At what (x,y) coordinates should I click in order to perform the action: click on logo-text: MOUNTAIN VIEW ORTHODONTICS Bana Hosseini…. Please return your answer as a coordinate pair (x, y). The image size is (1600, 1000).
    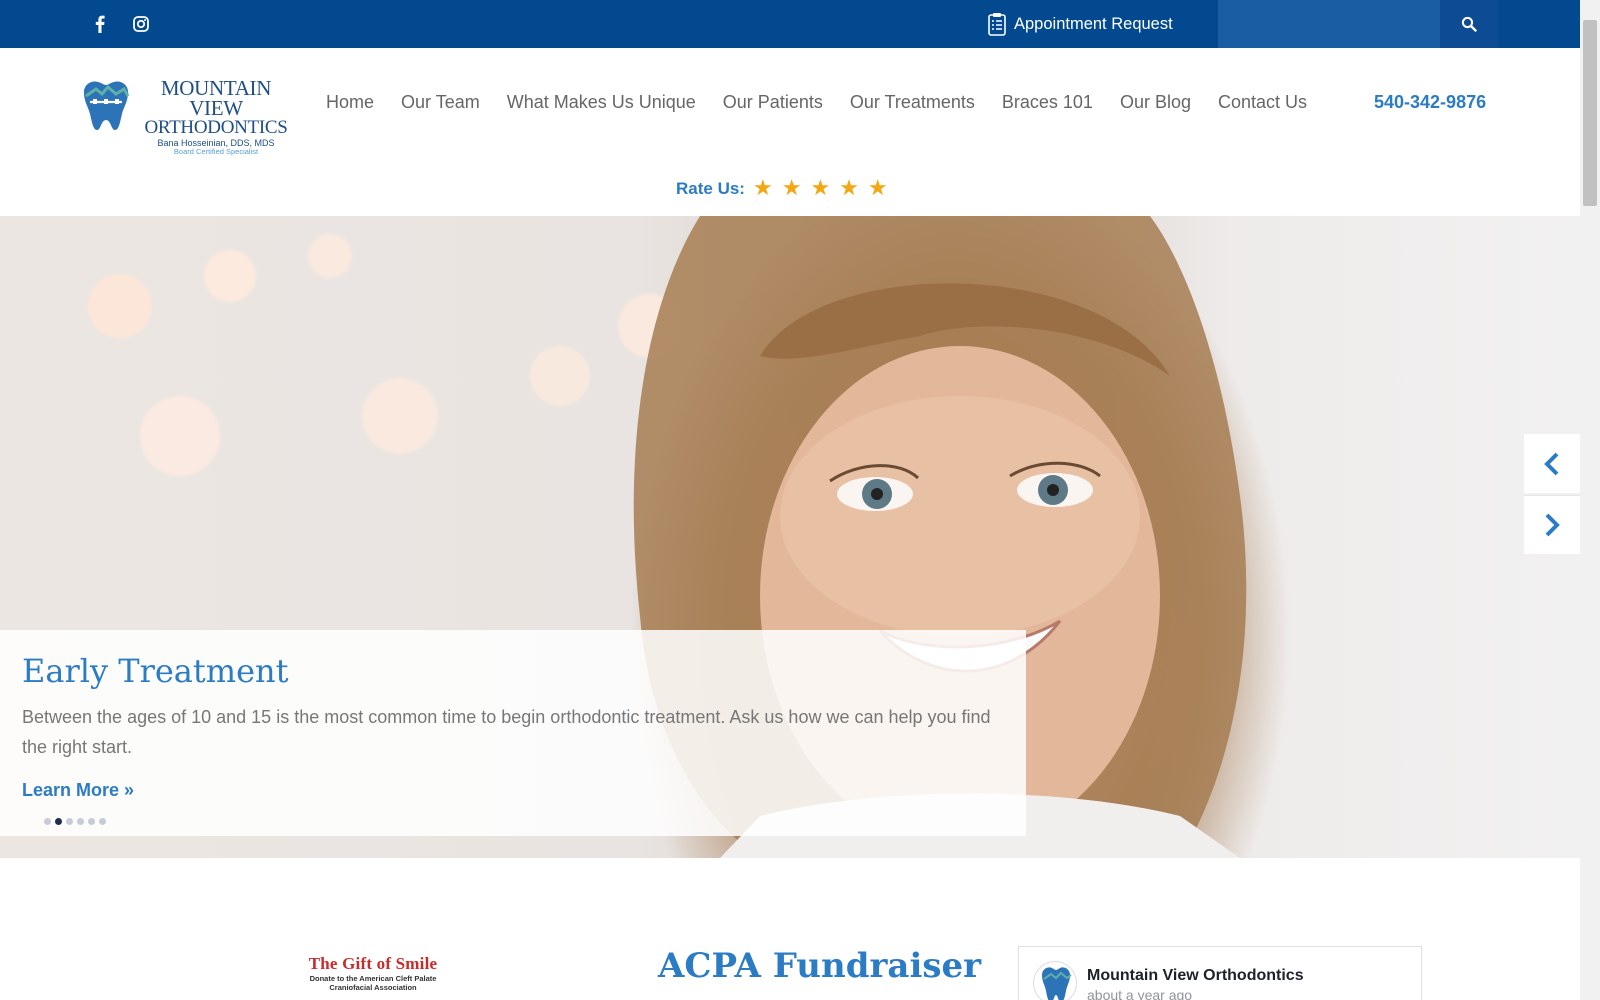
    Looking at the image, I should click on (216, 117).